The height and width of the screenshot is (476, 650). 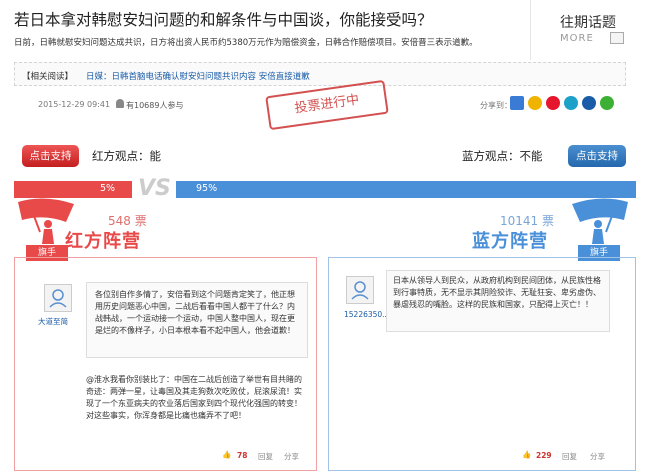 What do you see at coordinates (207, 188) in the screenshot?
I see `blue-percent: 95%` at bounding box center [207, 188].